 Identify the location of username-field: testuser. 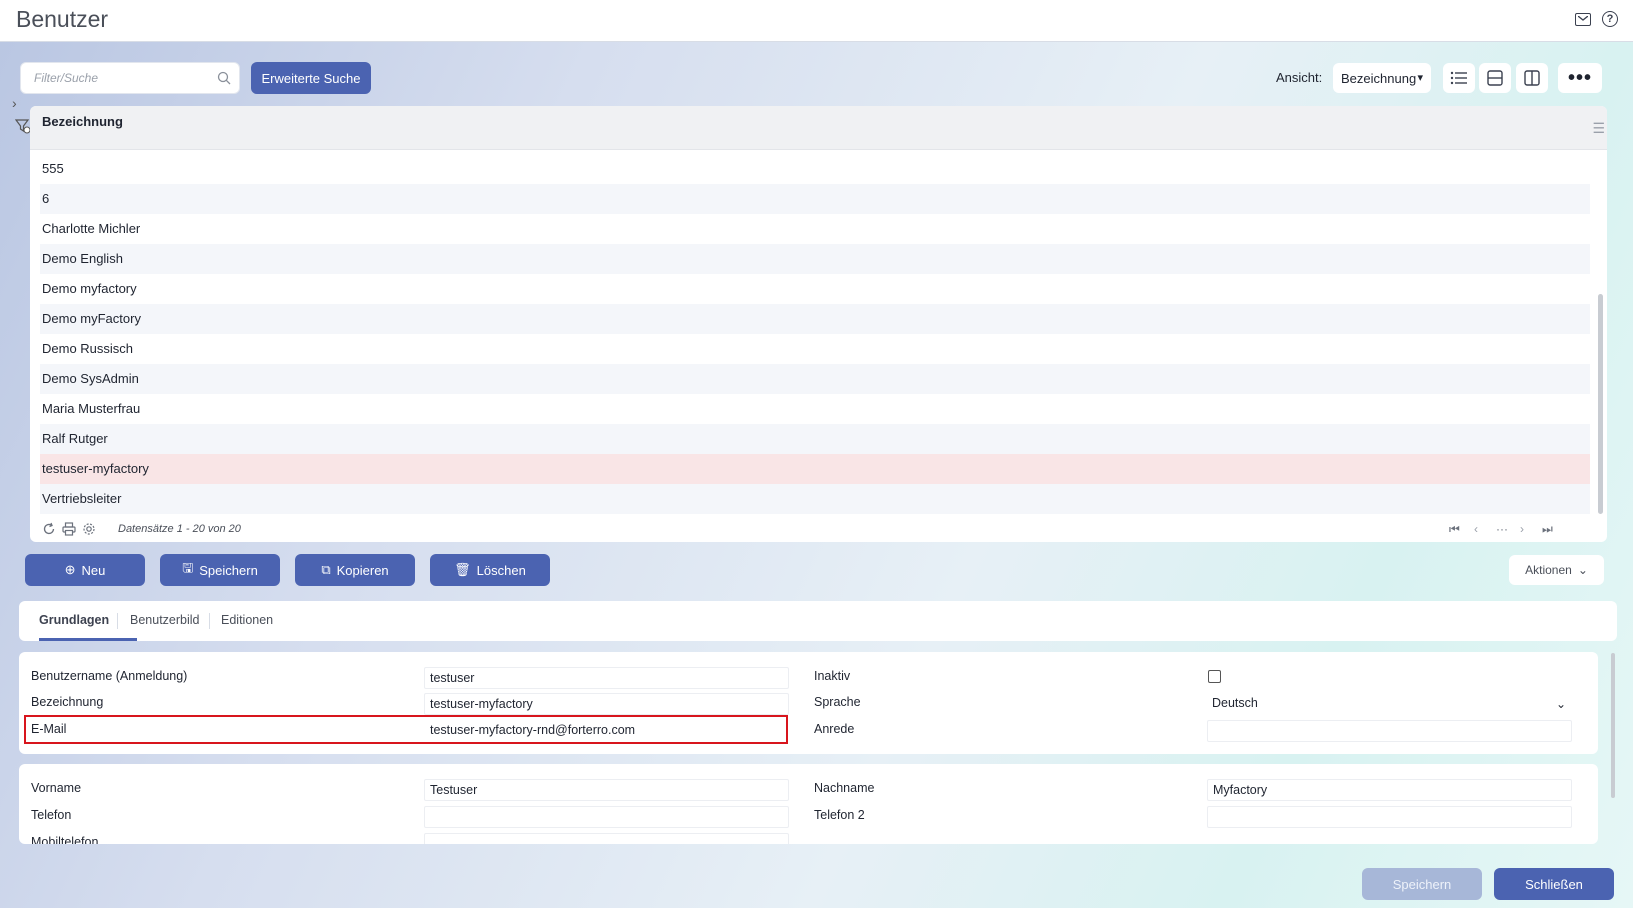
(606, 678).